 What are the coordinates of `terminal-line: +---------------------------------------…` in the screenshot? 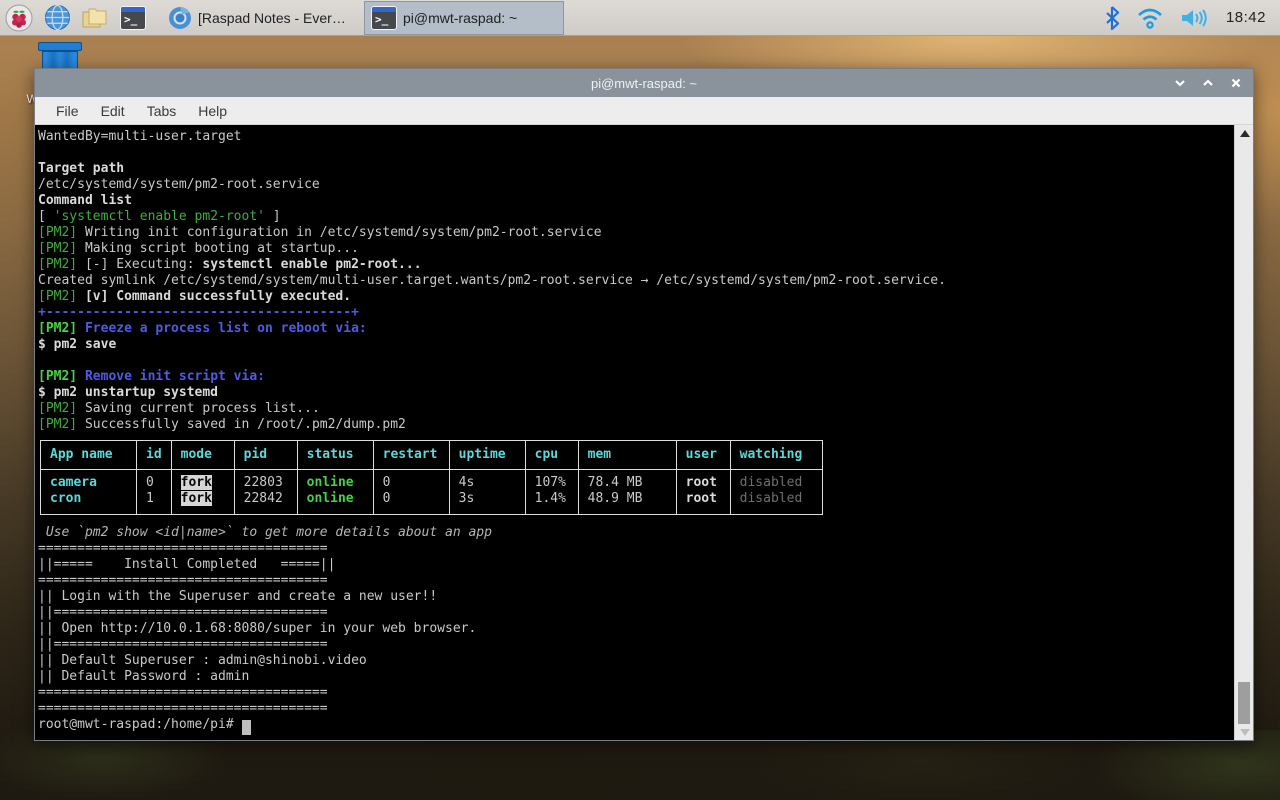 It's located at (198, 312).